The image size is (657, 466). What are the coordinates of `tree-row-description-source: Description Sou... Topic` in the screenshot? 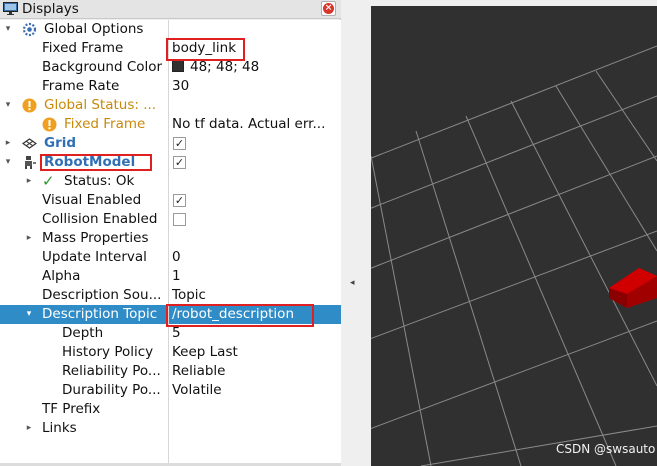 It's located at (170, 295).